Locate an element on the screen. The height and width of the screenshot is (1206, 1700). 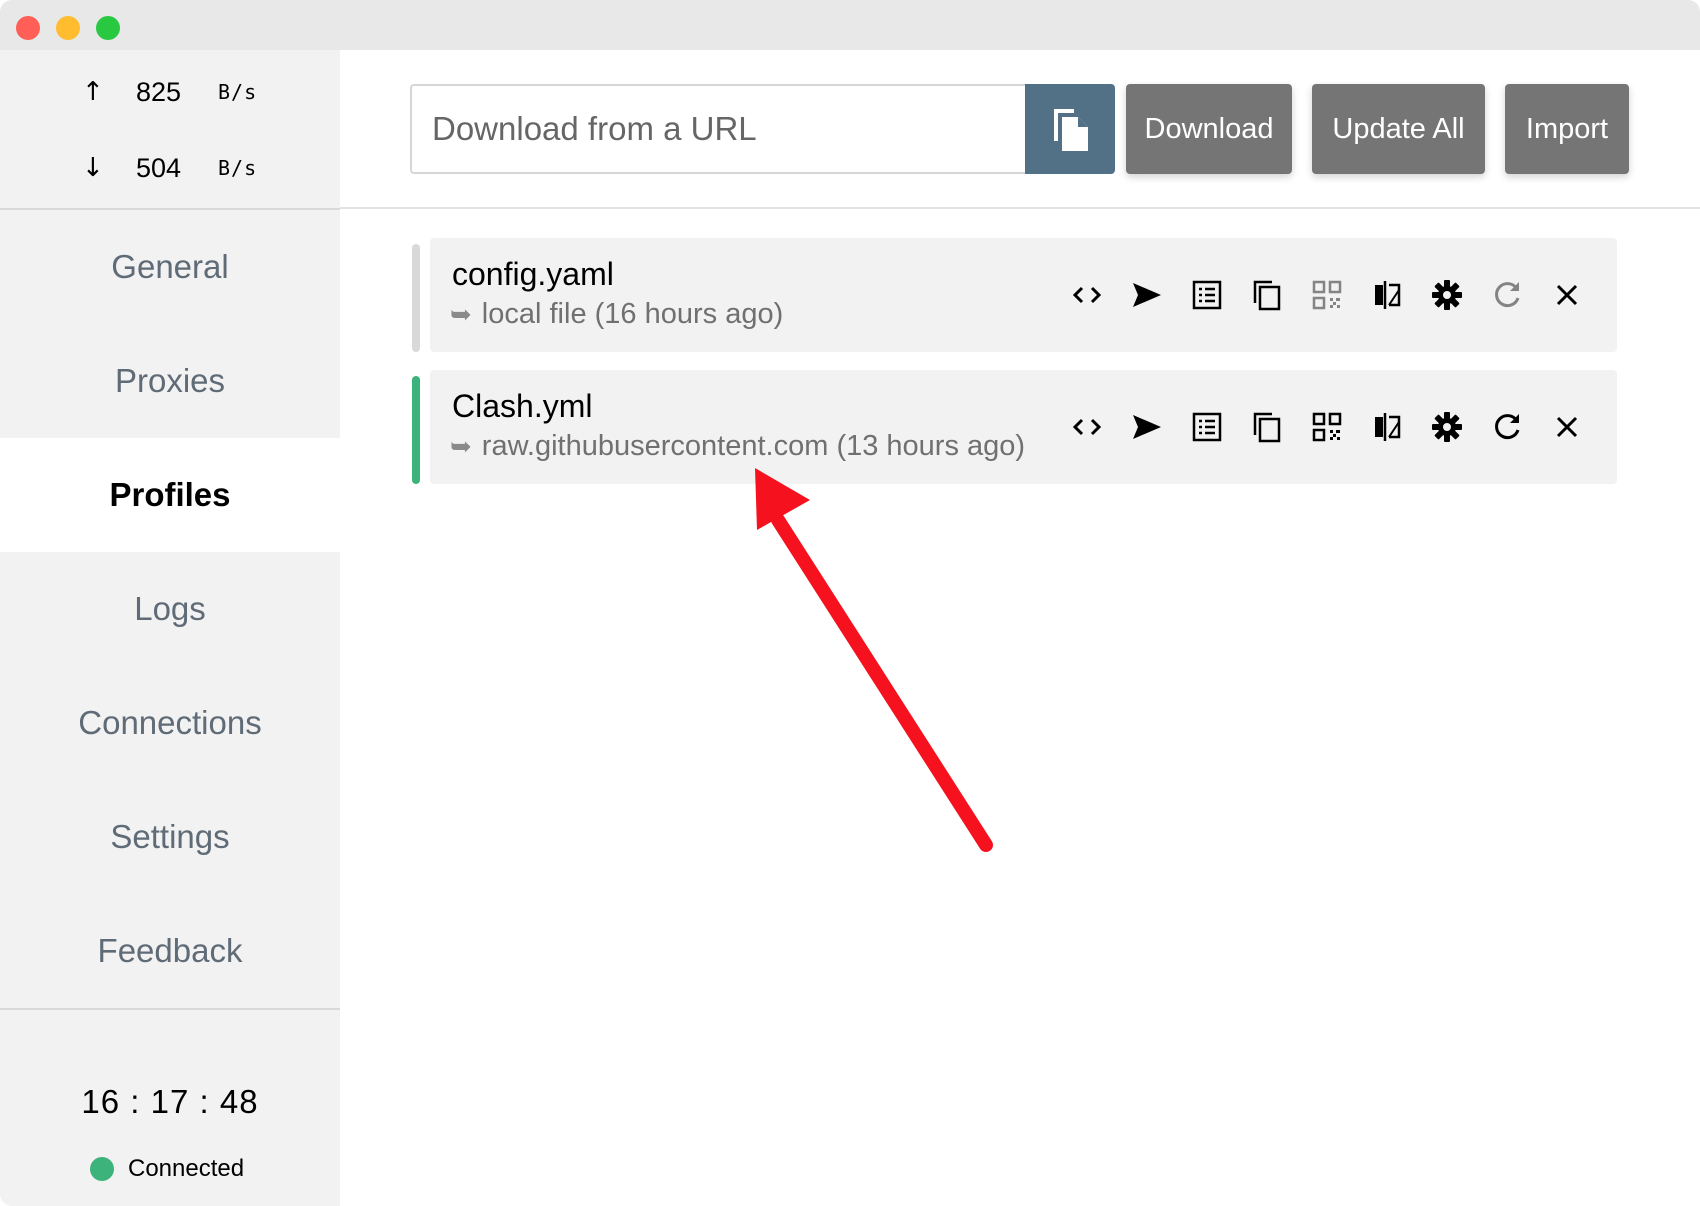
sidebar-footer-divider is located at coordinates (170, 1009).